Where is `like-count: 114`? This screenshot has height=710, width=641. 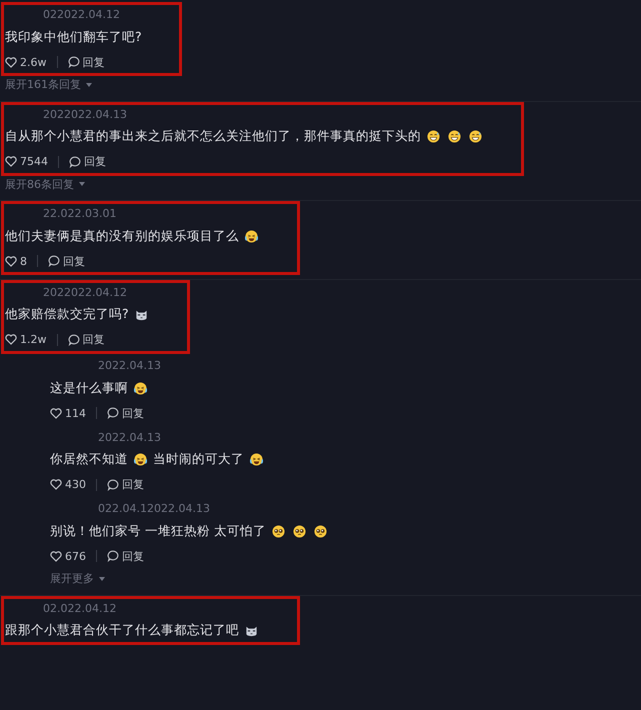
like-count: 114 is located at coordinates (75, 413).